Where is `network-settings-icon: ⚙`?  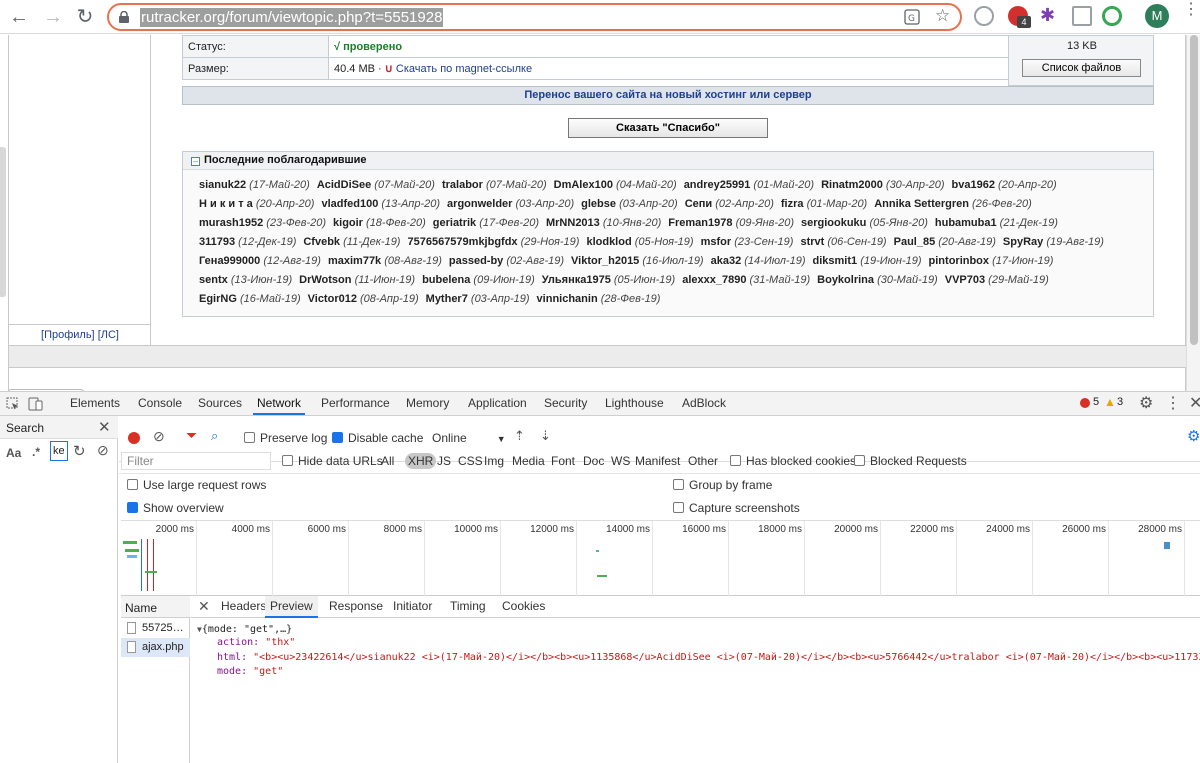
network-settings-icon: ⚙ is located at coordinates (1193, 436).